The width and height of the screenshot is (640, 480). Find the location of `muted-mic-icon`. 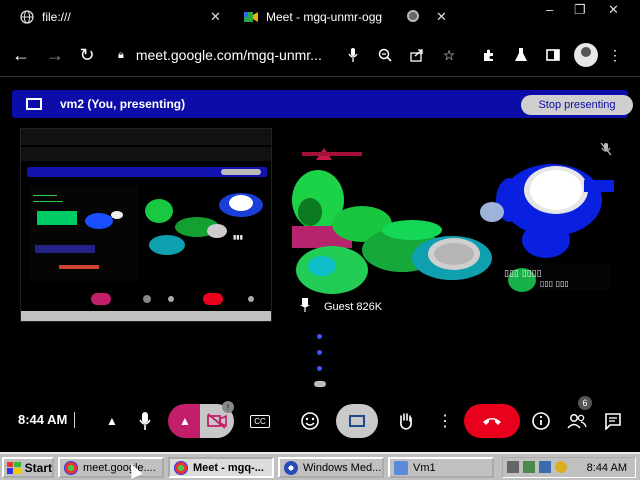

muted-mic-icon is located at coordinates (606, 150).